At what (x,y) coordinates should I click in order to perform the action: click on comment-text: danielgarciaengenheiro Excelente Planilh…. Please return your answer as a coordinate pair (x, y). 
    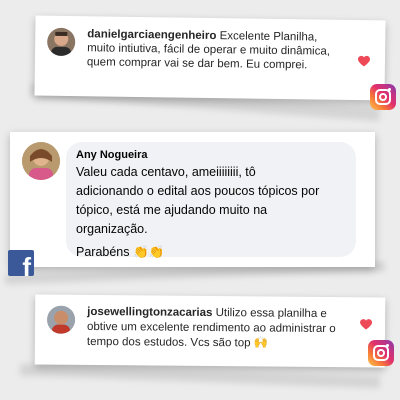
    Looking at the image, I should click on (212, 49).